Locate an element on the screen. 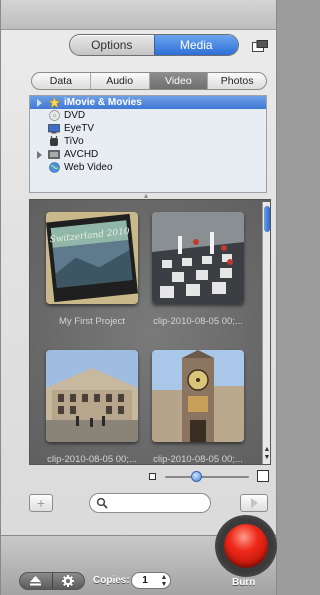 The height and width of the screenshot is (595, 320). copies-stepper: 1 ▲ ▼ is located at coordinates (151, 580).